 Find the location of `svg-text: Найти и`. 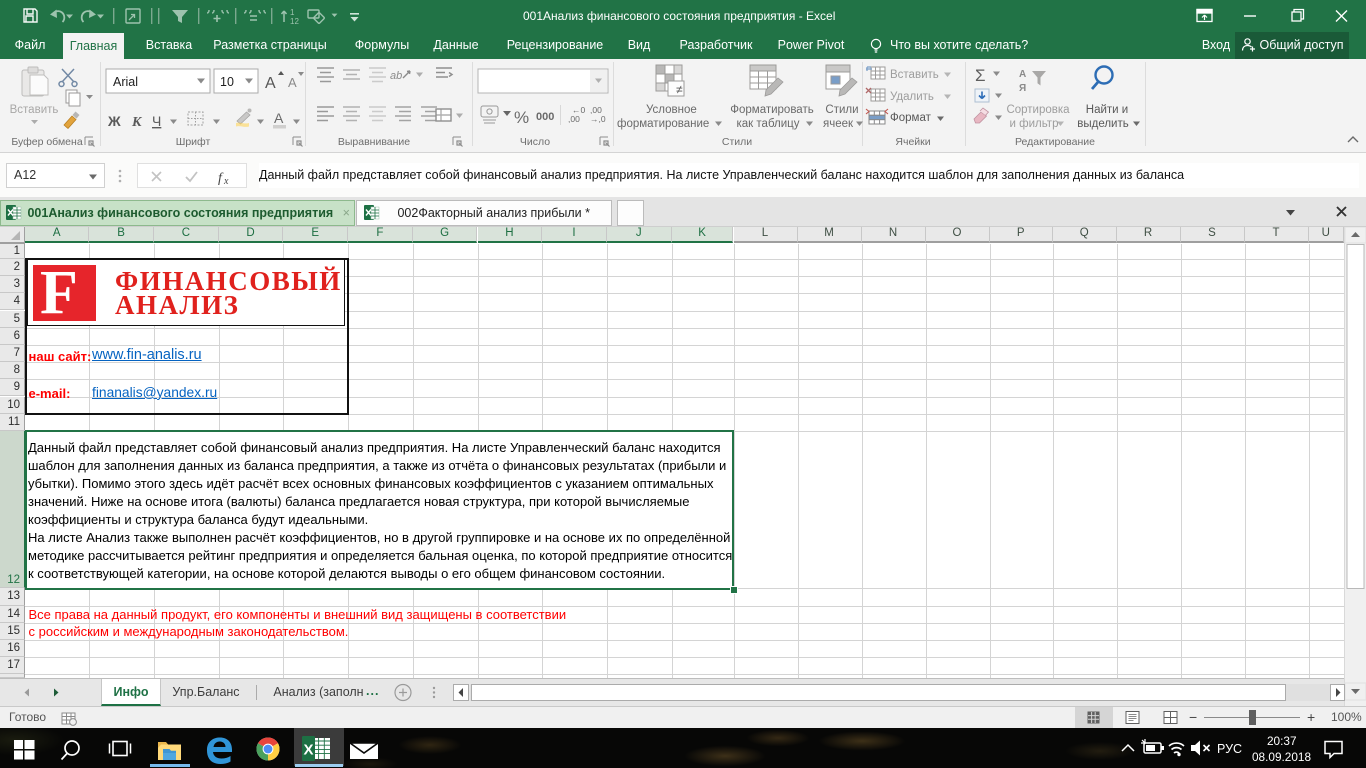

svg-text: Найти и is located at coordinates (1107, 110).